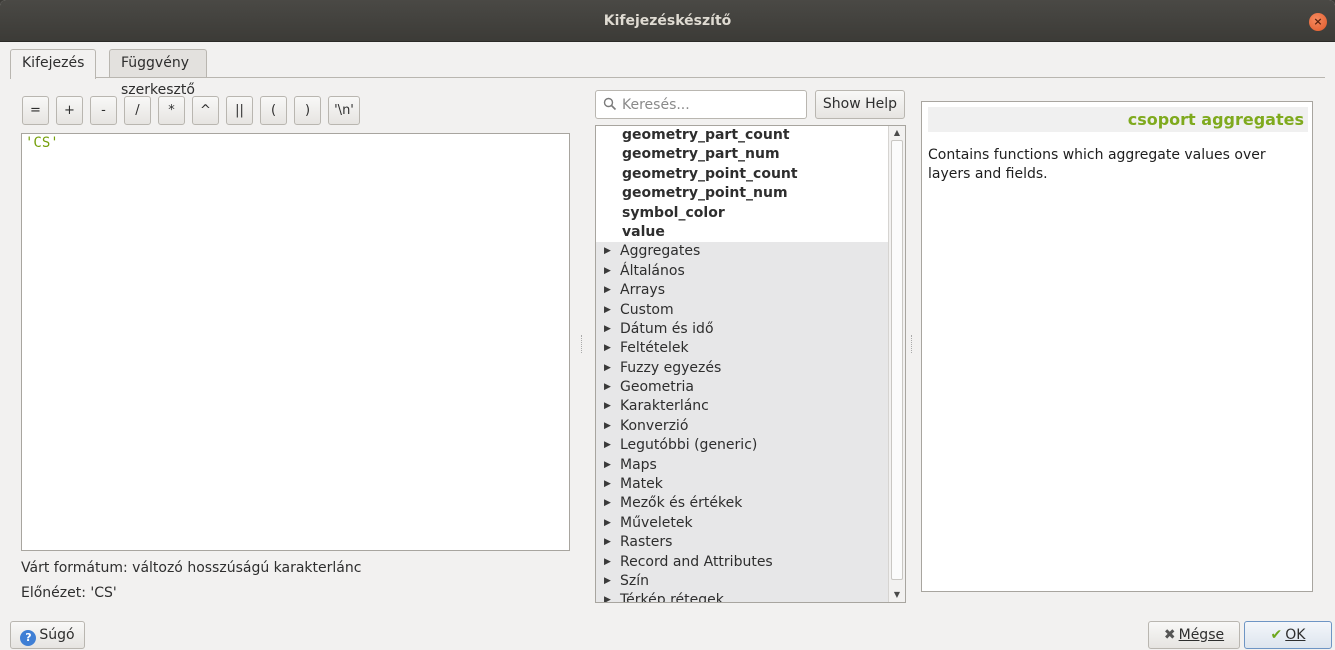 This screenshot has width=1335, height=650. Describe the element at coordinates (239, 110) in the screenshot. I see `operator-concat-button: ||` at that location.